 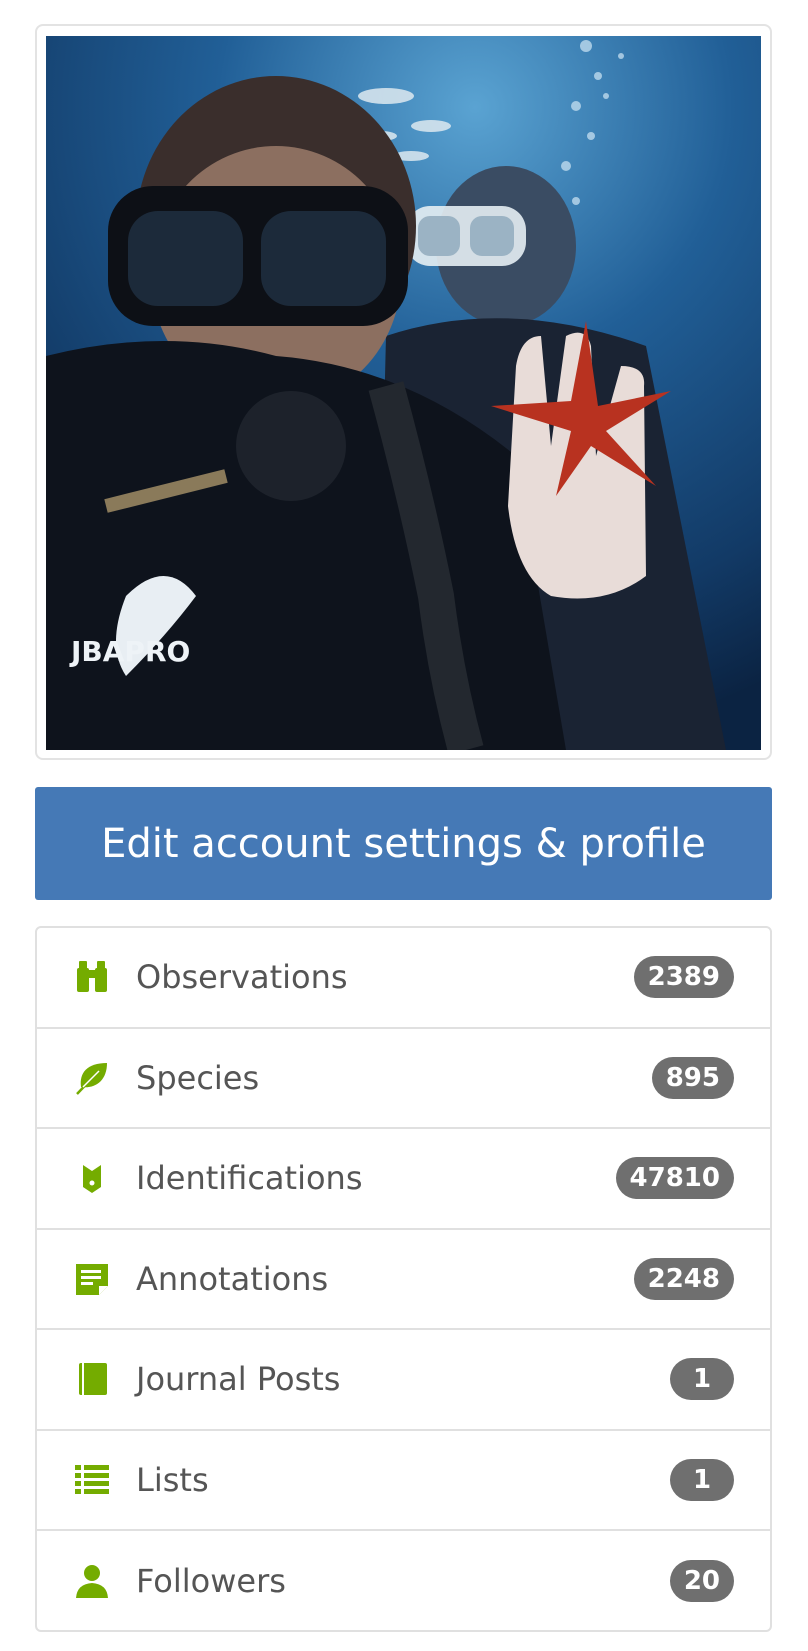 What do you see at coordinates (92, 1279) in the screenshot?
I see `annotation-icon` at bounding box center [92, 1279].